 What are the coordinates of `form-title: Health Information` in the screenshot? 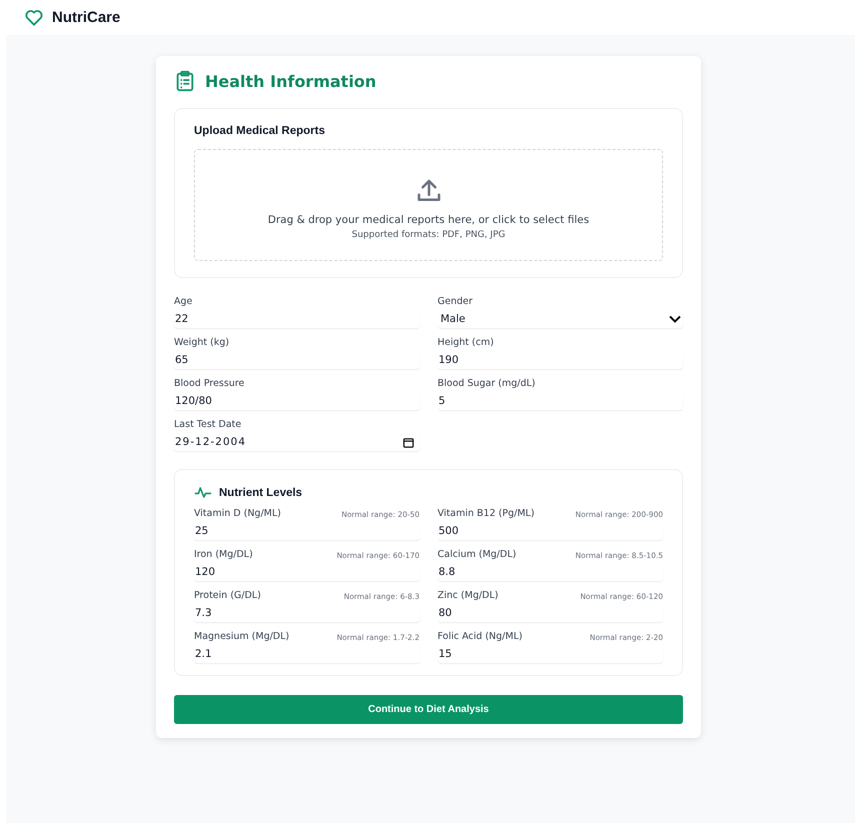 It's located at (290, 81).